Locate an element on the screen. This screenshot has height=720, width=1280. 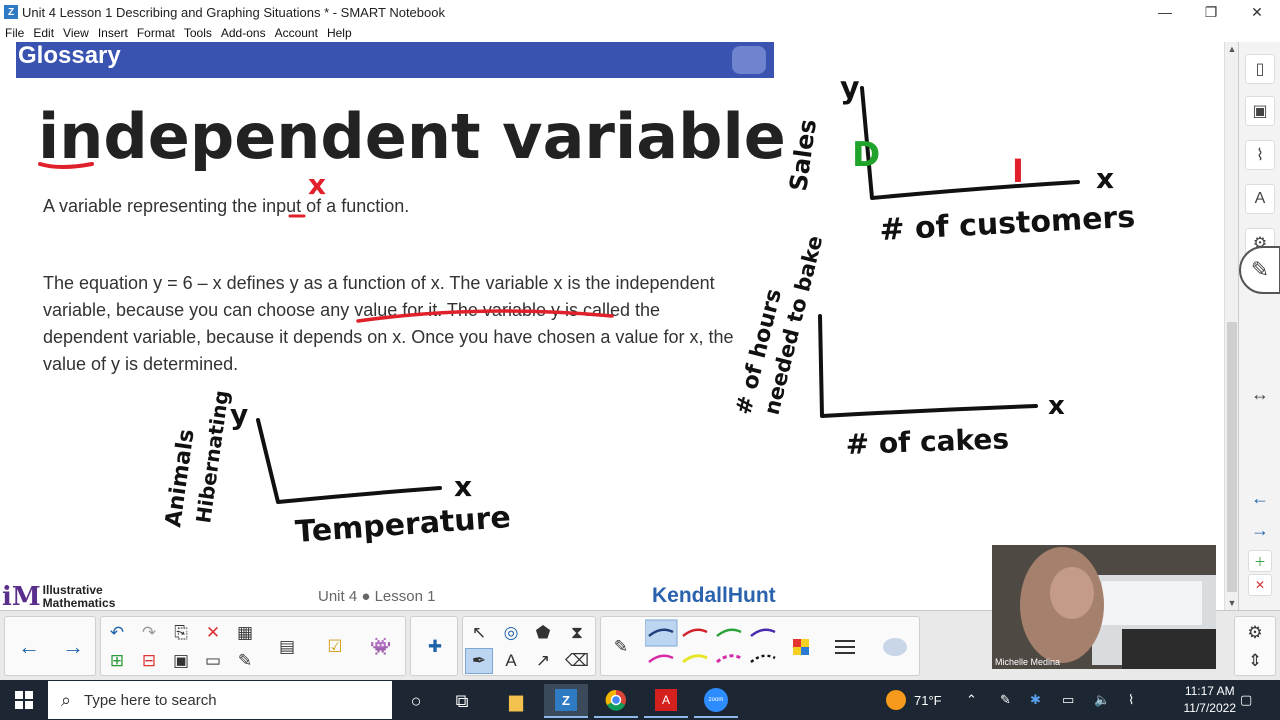
addons-group: ✚ is located at coordinates (434, 646).